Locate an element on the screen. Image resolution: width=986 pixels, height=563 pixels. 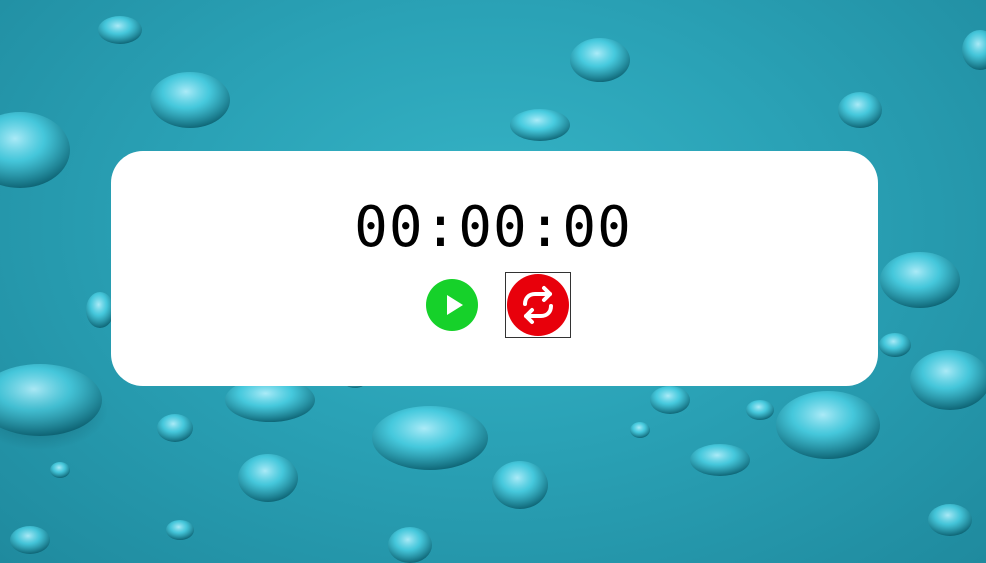
timer-display: 00:00:00 is located at coordinates (493, 227).